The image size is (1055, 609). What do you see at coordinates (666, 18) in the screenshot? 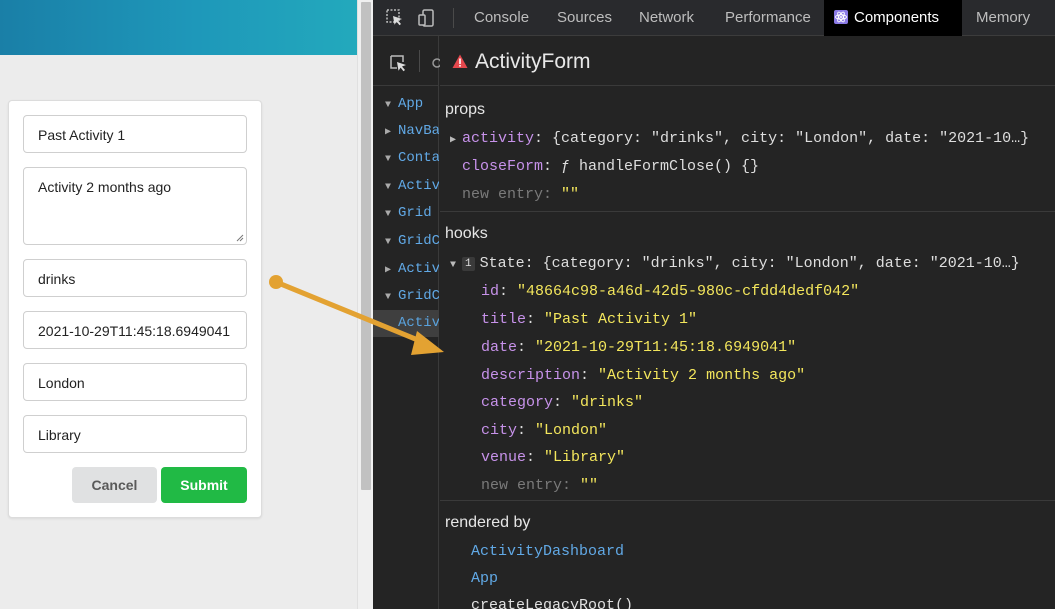
I see `tab-network: Network` at bounding box center [666, 18].